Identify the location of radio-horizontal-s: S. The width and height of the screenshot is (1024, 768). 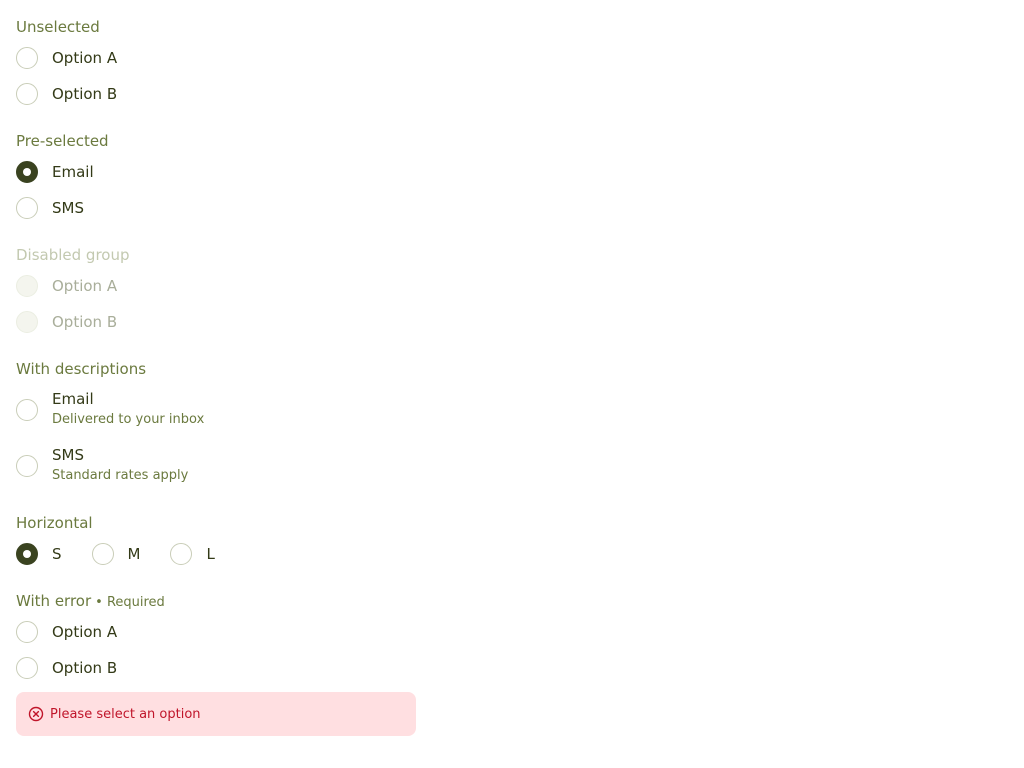
(39, 554).